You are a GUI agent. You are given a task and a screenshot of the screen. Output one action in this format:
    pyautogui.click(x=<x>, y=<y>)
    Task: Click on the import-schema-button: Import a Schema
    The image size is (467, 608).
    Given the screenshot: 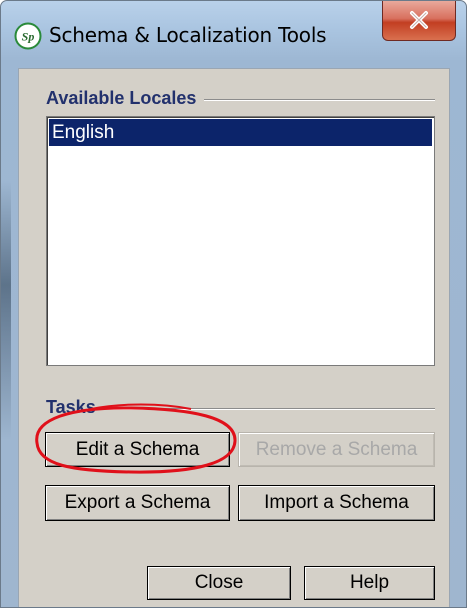 What is the action you would take?
    pyautogui.click(x=336, y=503)
    